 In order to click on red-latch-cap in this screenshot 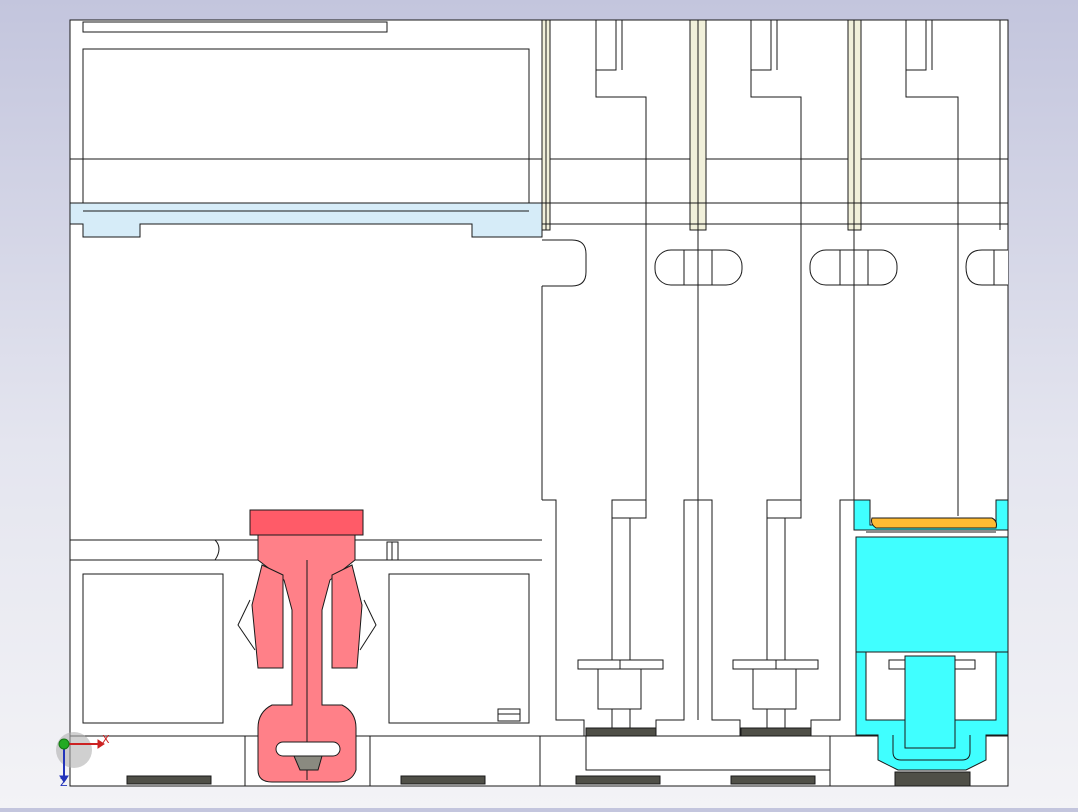, I will do `click(306, 522)`.